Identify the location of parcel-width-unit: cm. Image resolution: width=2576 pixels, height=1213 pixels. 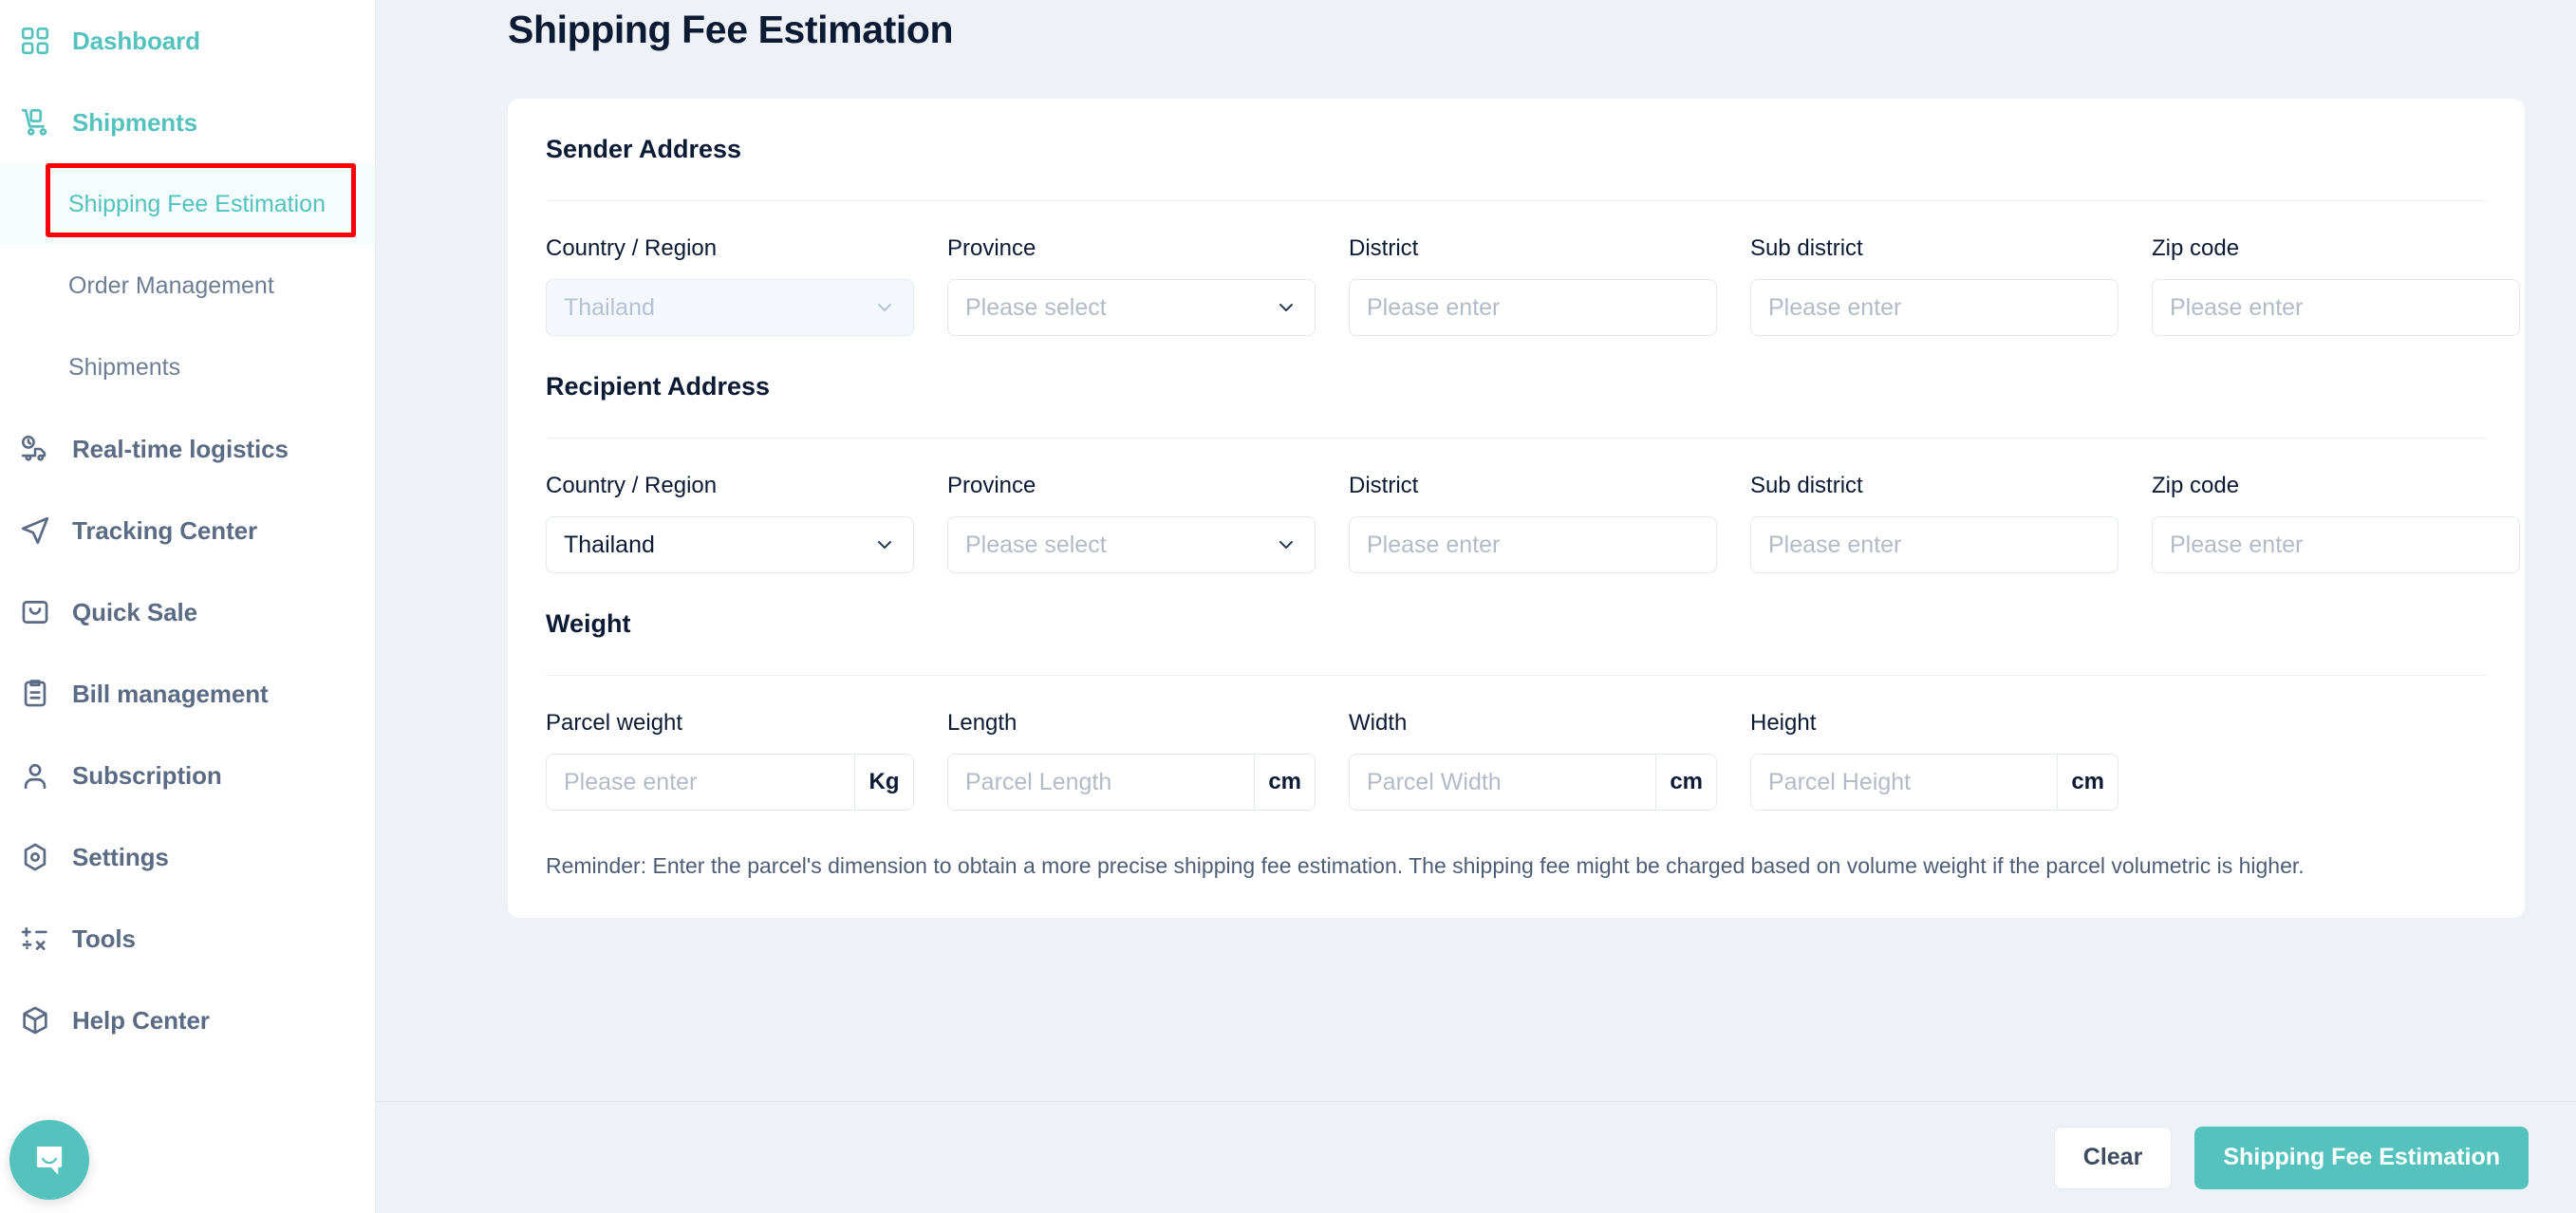
(1685, 782).